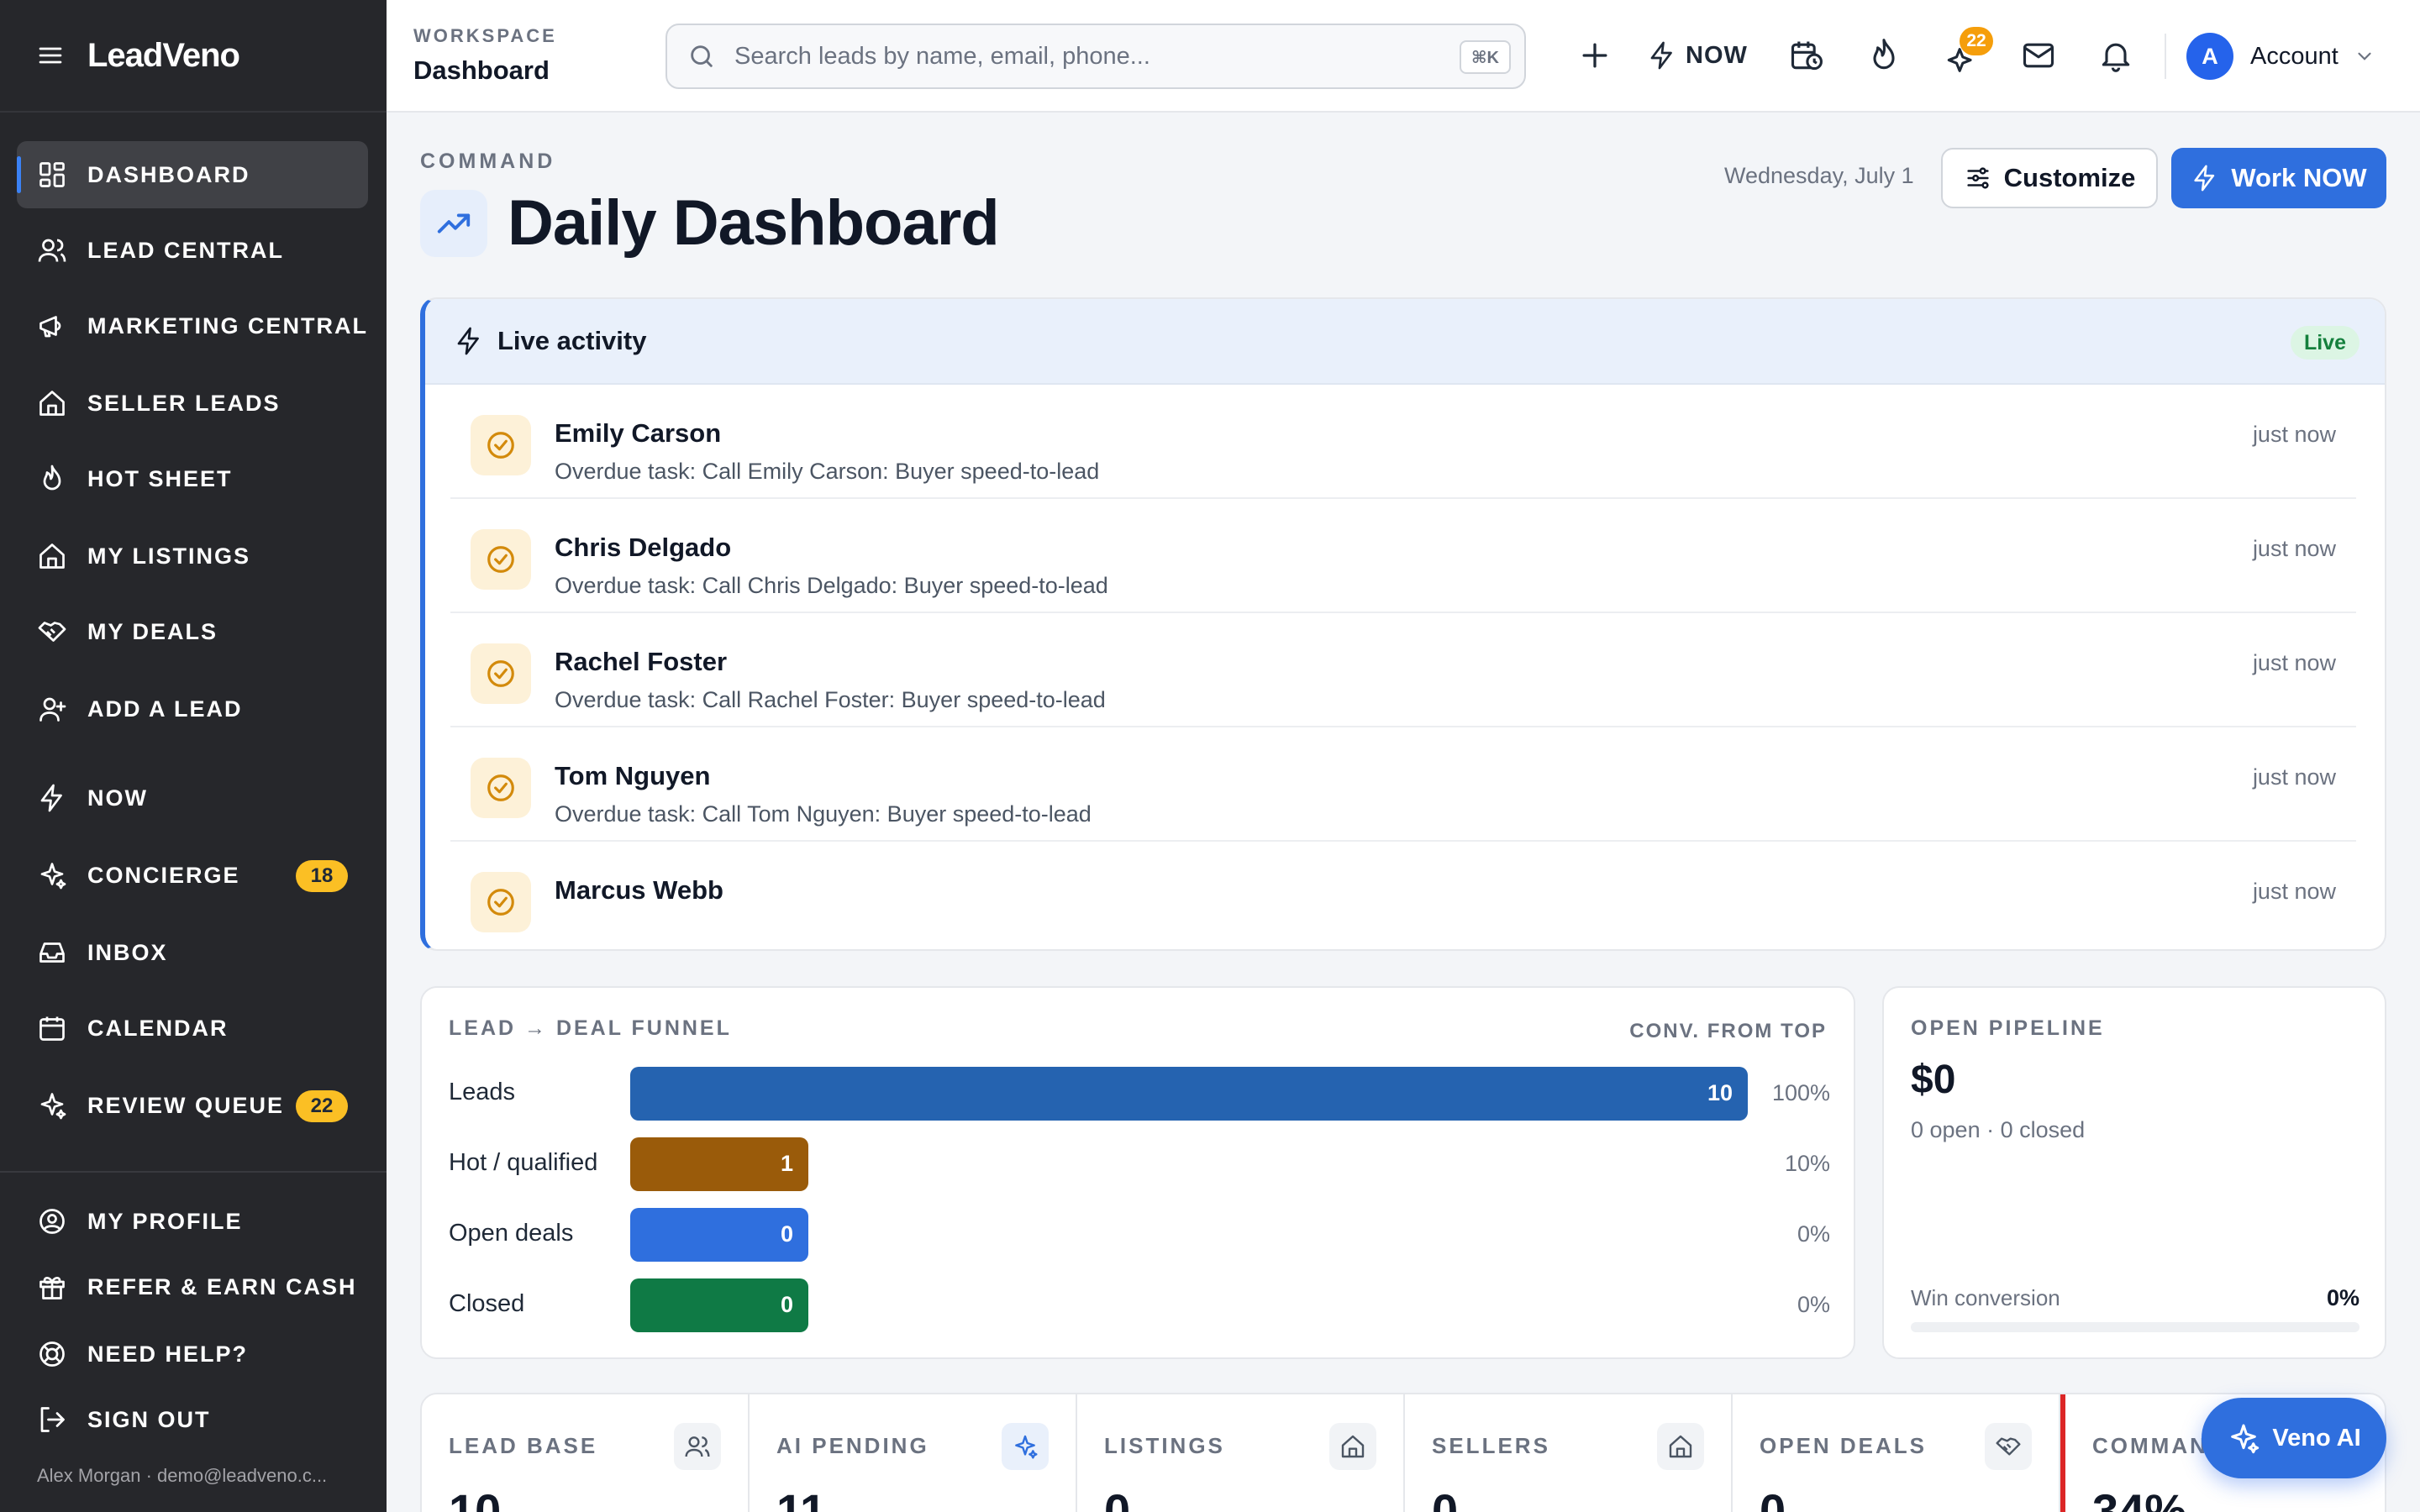 The width and height of the screenshot is (2420, 1512). Describe the element at coordinates (454, 223) in the screenshot. I see `trending-up-icon` at that location.